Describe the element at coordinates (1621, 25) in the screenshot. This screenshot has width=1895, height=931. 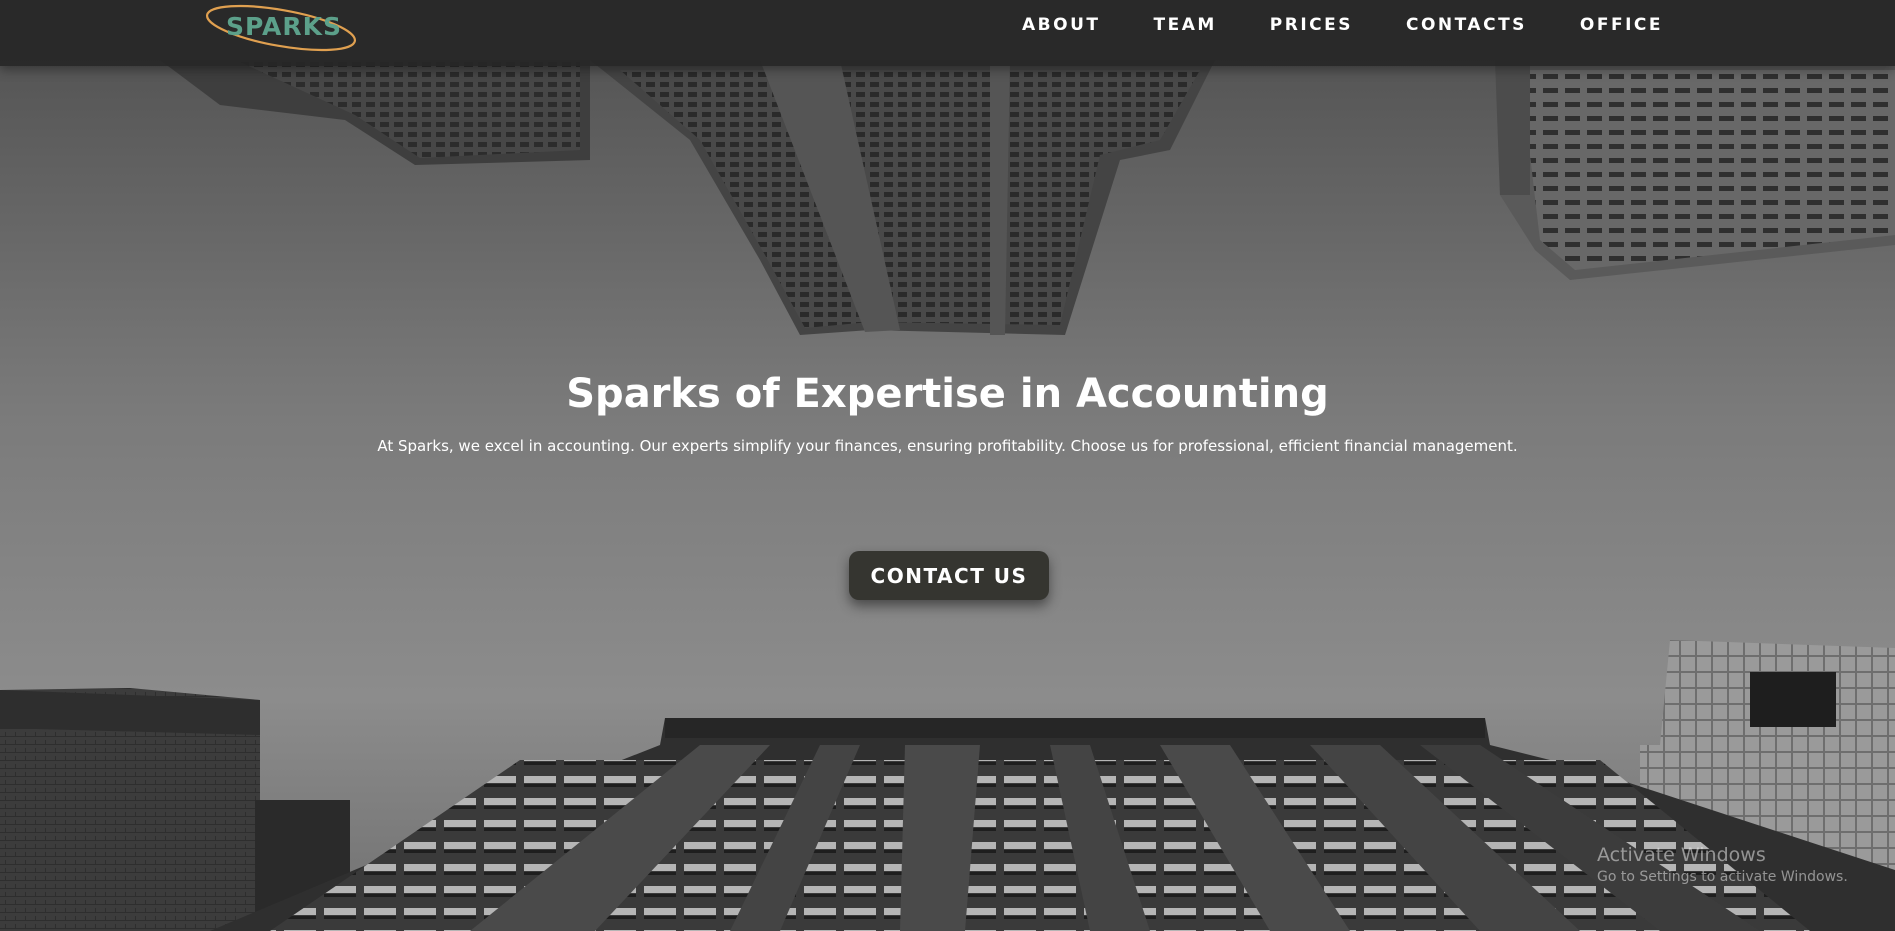
I see `nav-link-office: OFFICE` at that location.